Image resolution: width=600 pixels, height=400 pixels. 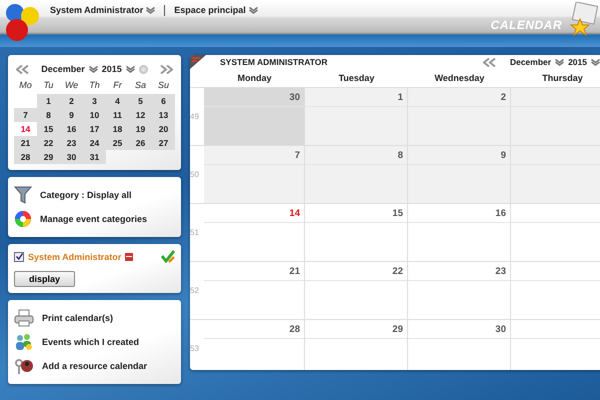 What do you see at coordinates (94, 157) in the screenshot?
I see `mini-calendar-day: 31` at bounding box center [94, 157].